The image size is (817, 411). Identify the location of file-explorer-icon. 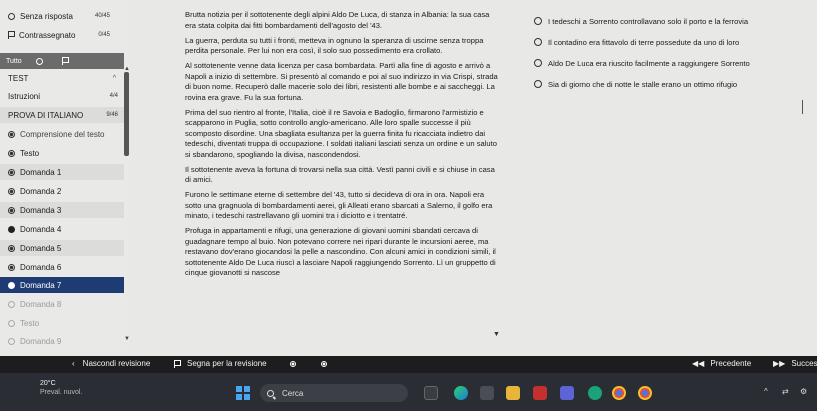
(513, 393).